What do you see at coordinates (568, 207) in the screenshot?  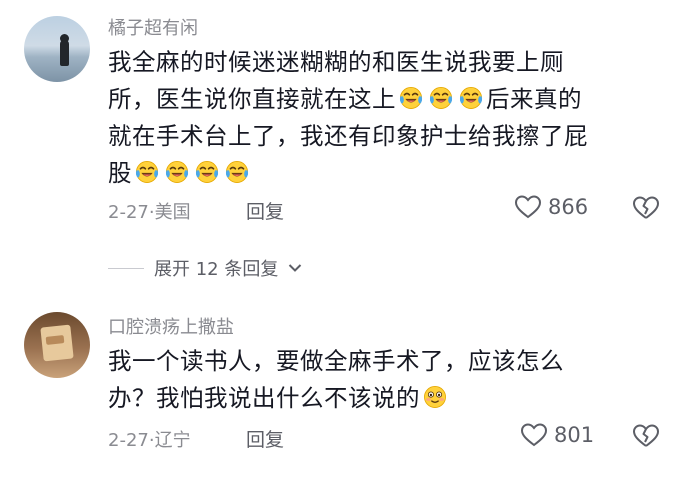 I see `like-count: 866` at bounding box center [568, 207].